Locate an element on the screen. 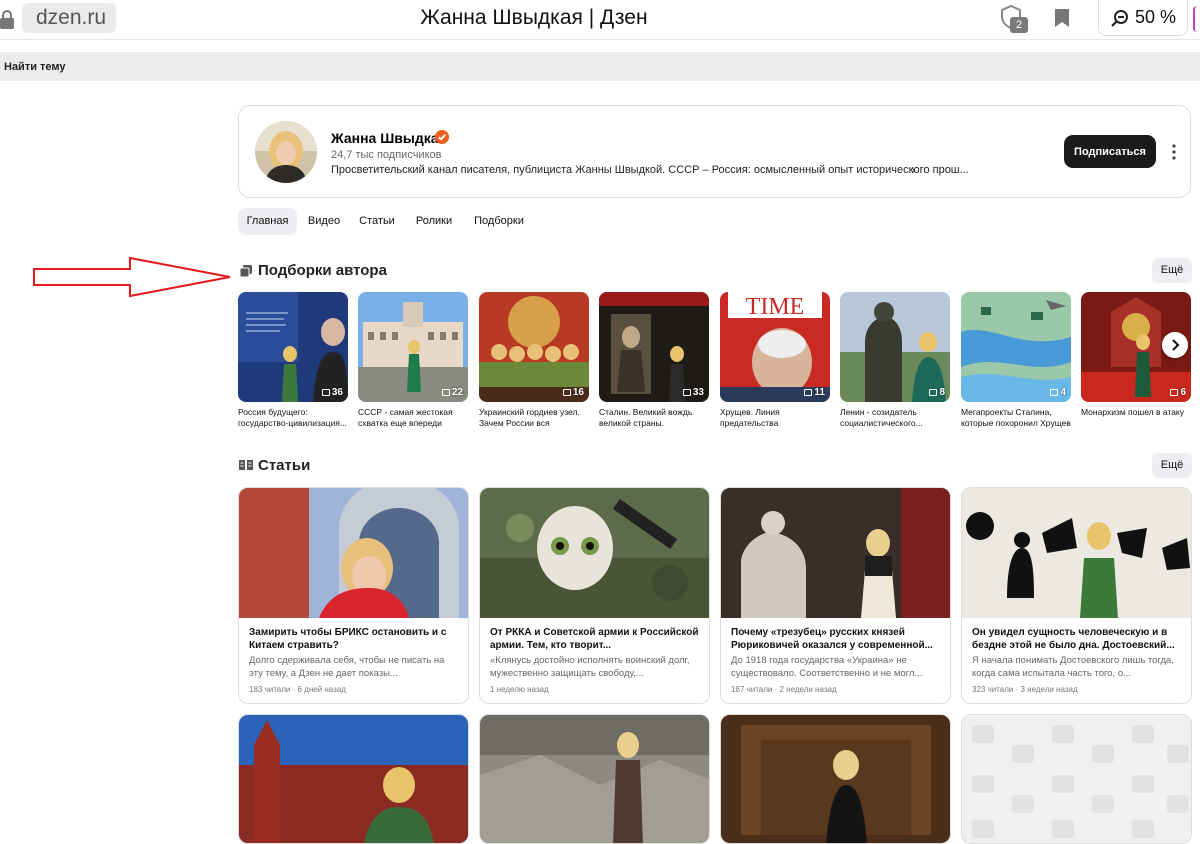 The width and height of the screenshot is (1200, 844). collection-card: TIME 11 Хрущев. Линия предательства is located at coordinates (775, 360).